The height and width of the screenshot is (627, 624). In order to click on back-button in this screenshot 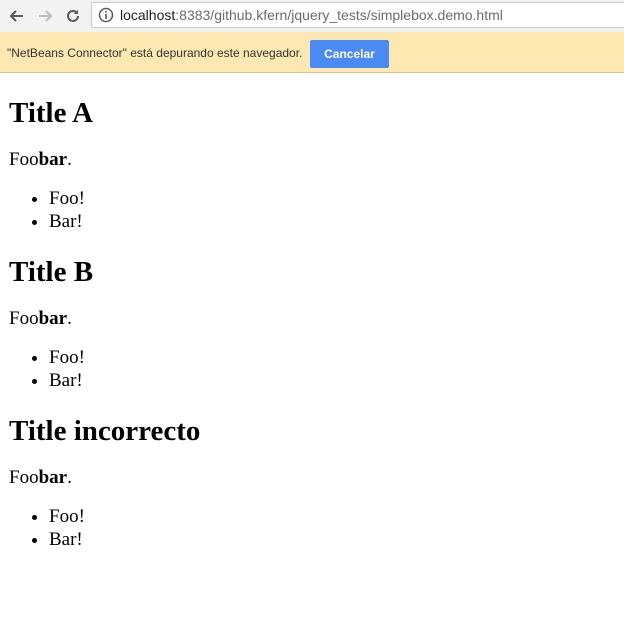, I will do `click(17, 16)`.